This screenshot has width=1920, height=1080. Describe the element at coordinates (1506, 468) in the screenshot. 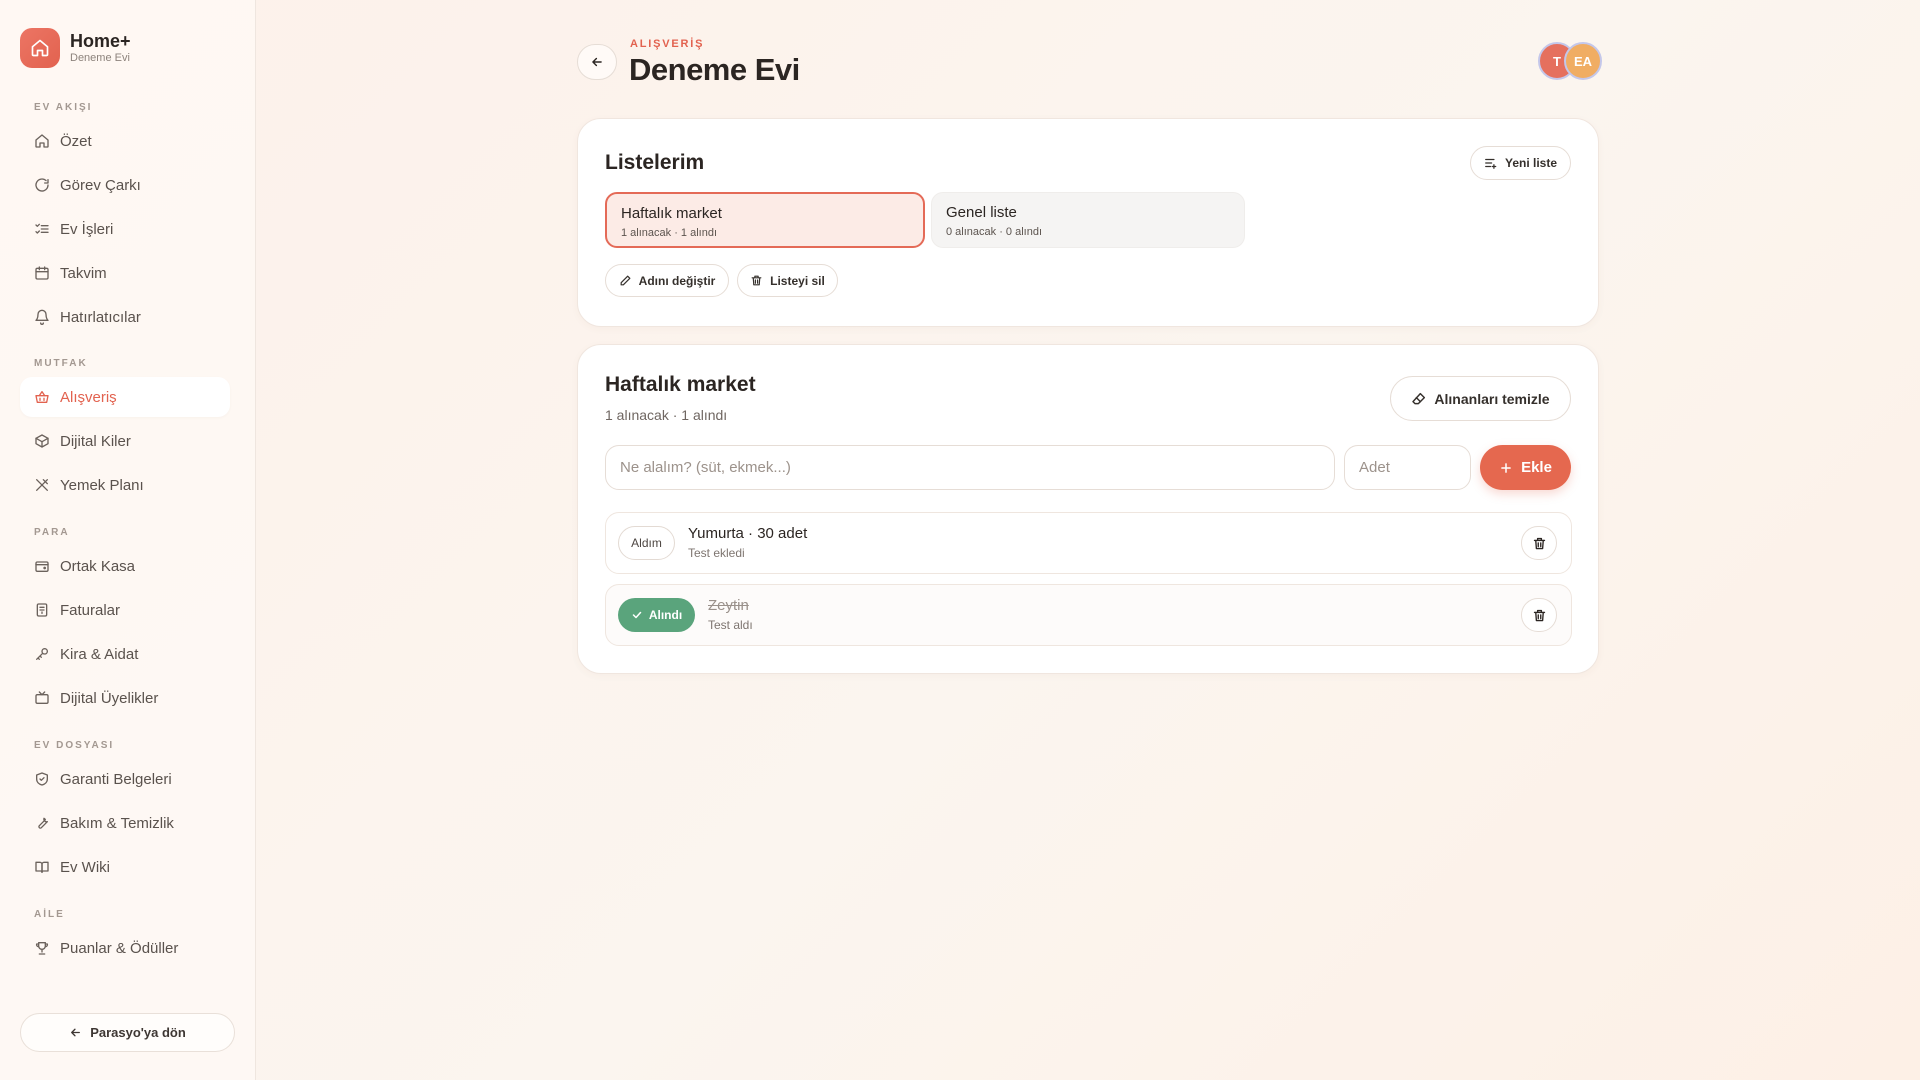

I see `plus-icon` at that location.